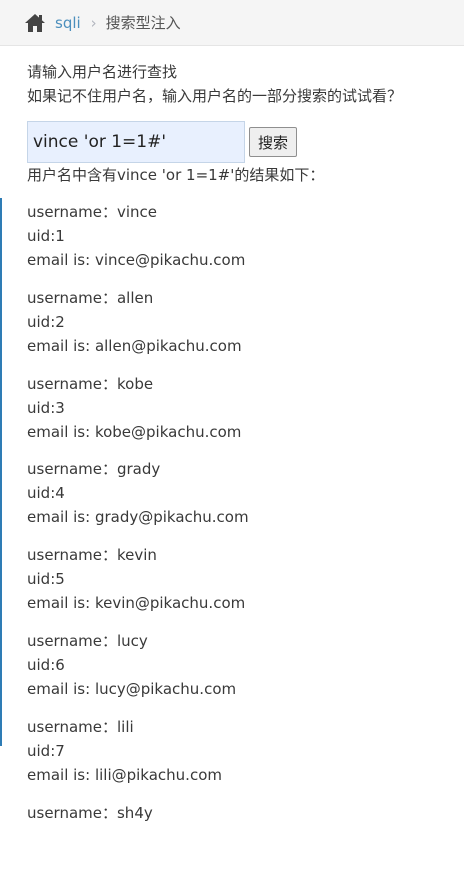 The image size is (464, 886). Describe the element at coordinates (46, 407) in the screenshot. I see `result-uid: uid:3` at that location.